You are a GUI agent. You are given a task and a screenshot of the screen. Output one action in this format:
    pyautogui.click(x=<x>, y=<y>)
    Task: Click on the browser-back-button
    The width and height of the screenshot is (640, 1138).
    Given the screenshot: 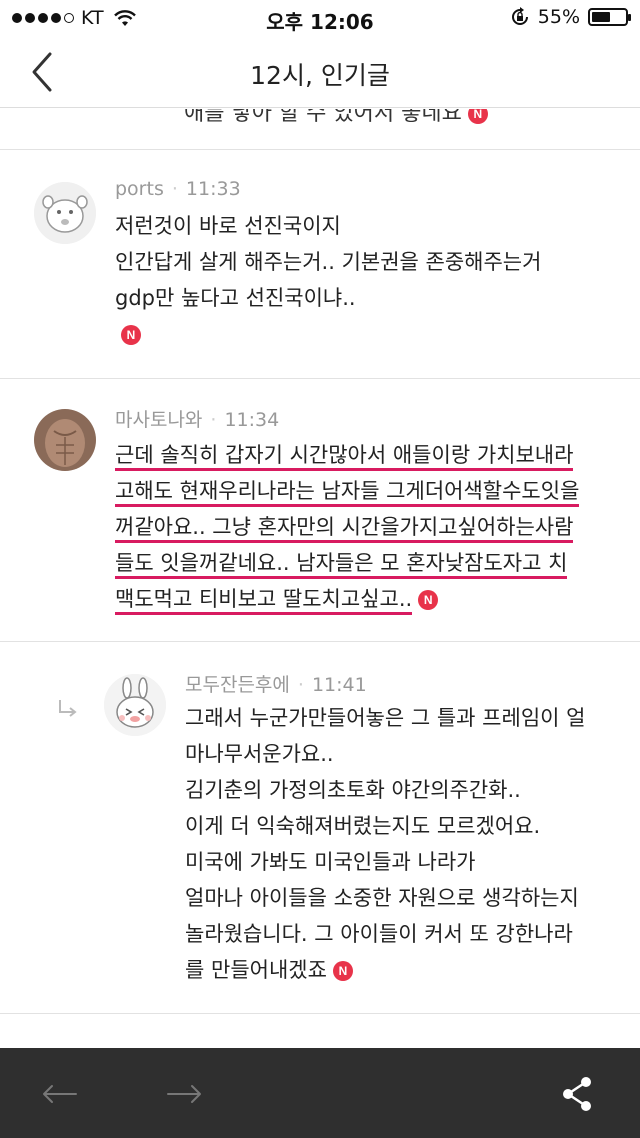 What is the action you would take?
    pyautogui.click(x=60, y=1094)
    